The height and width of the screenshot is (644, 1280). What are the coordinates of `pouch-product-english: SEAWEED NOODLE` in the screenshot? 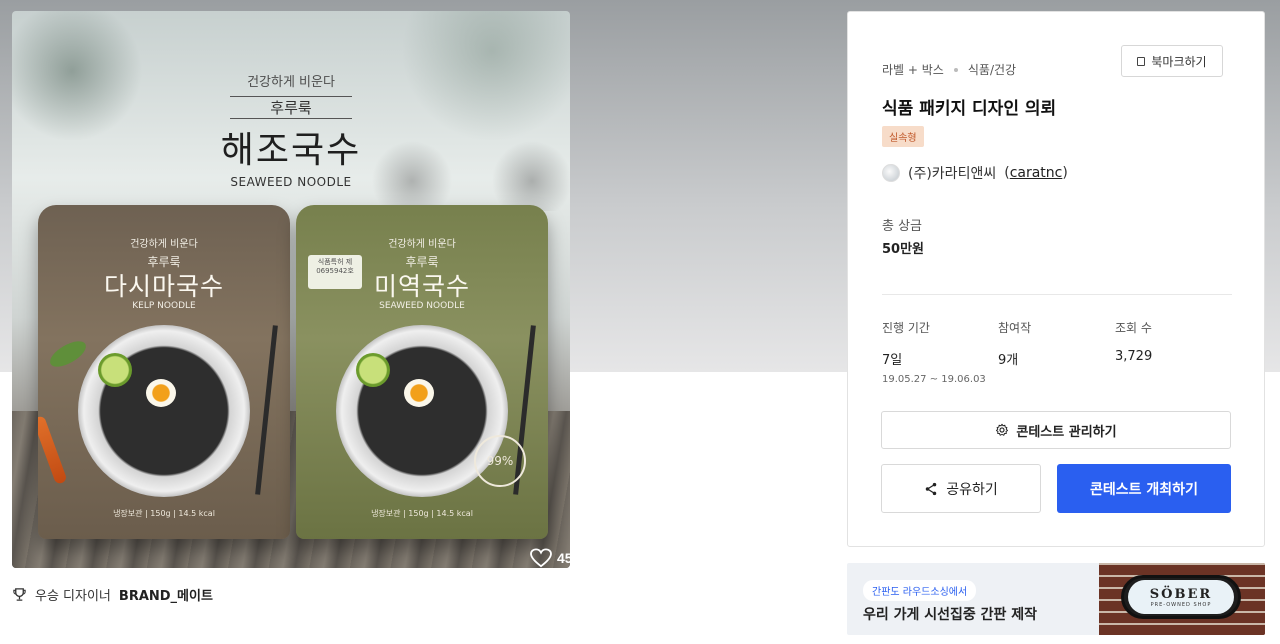 It's located at (422, 306).